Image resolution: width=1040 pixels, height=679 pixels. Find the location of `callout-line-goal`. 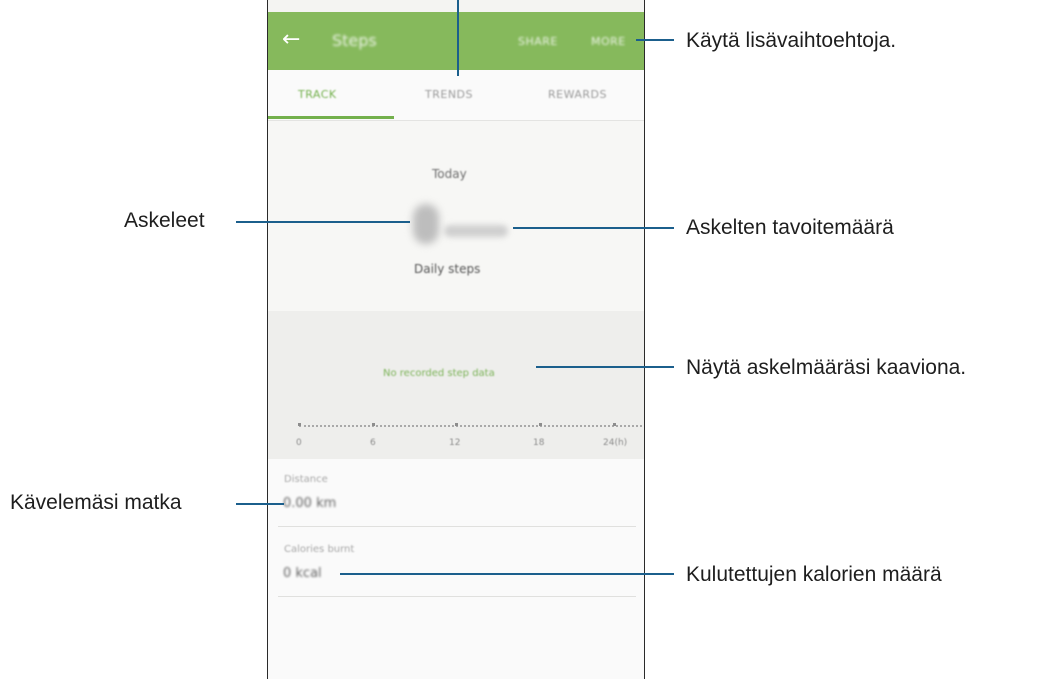

callout-line-goal is located at coordinates (593, 228).